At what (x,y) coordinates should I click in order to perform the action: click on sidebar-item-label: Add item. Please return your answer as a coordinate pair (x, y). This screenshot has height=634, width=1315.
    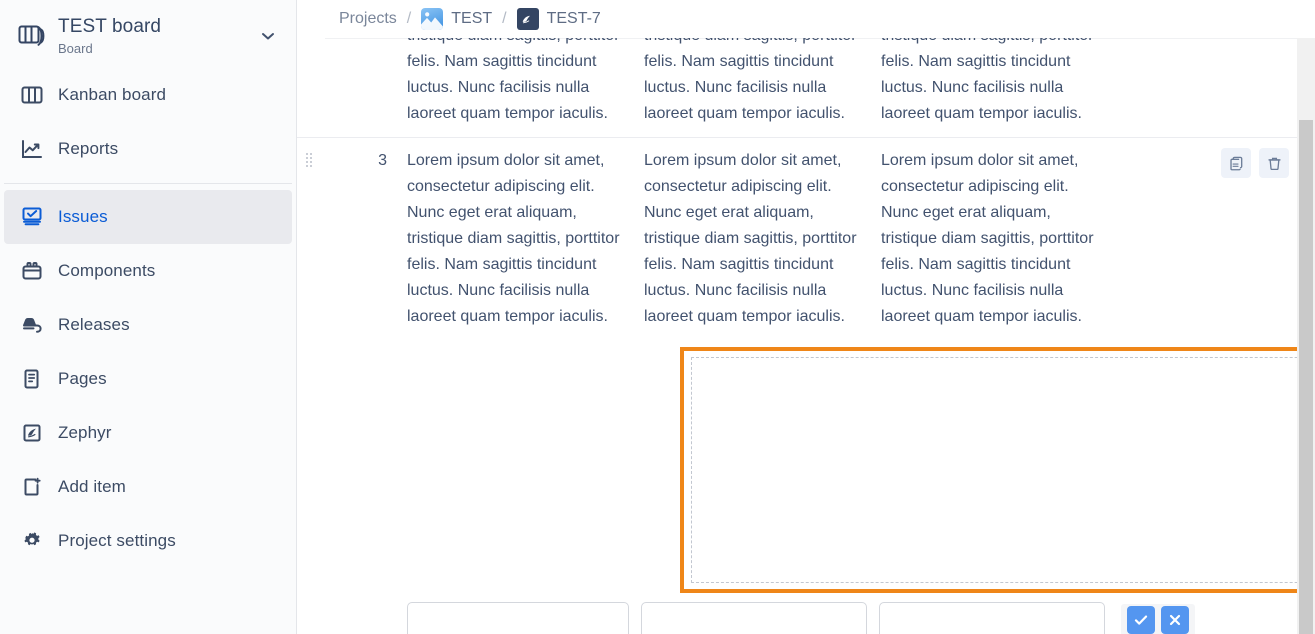
    Looking at the image, I should click on (92, 486).